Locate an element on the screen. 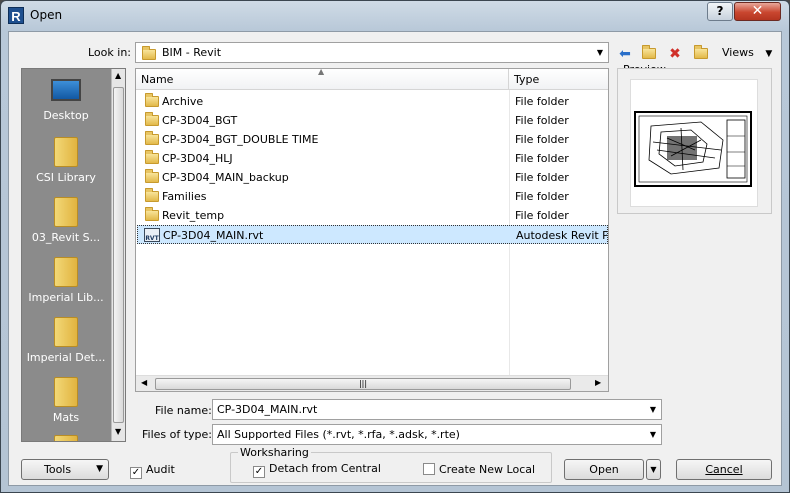  file-row-families: Families File folder is located at coordinates (372, 196).